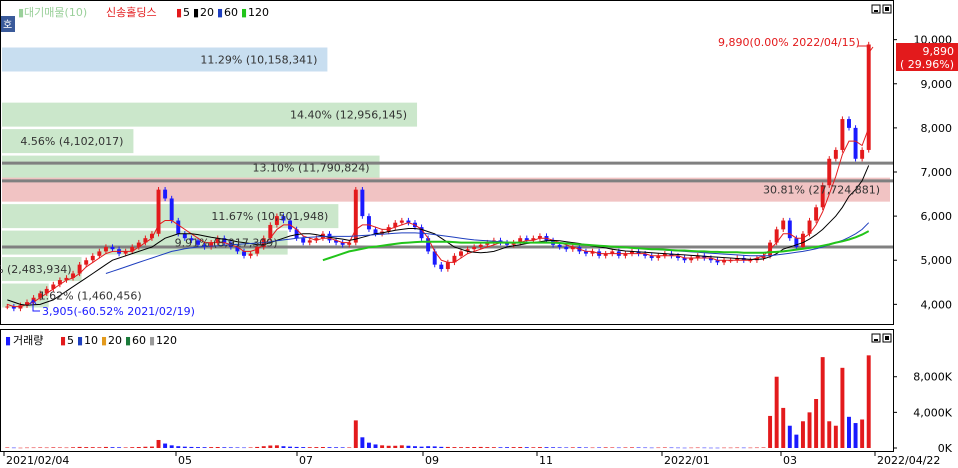 This screenshot has width=958, height=468. Describe the element at coordinates (115, 340) in the screenshot. I see `volume-ma-legend-label: 20` at that location.